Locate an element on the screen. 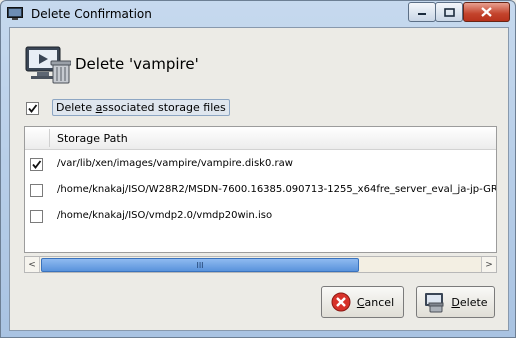 The width and height of the screenshot is (516, 338). close-button is located at coordinates (486, 12).